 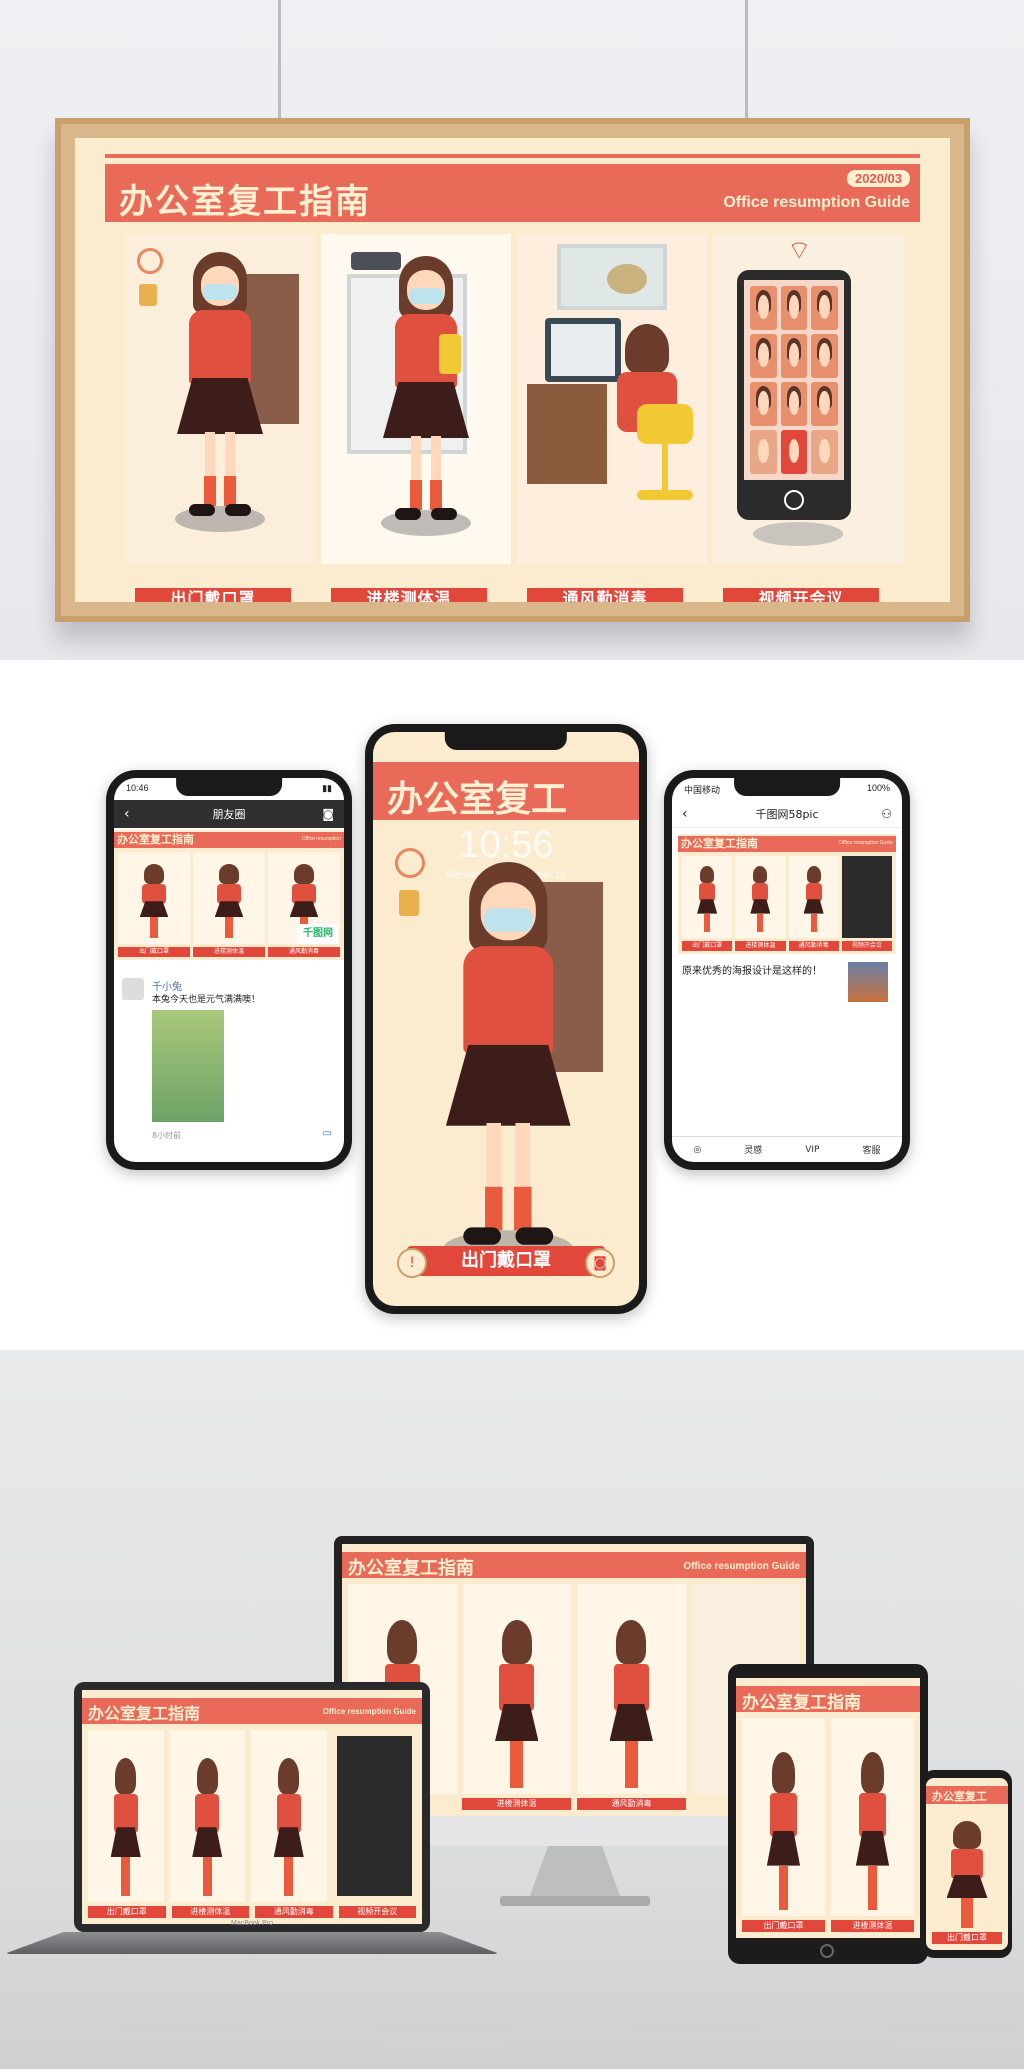 What do you see at coordinates (450, 354) in the screenshot?
I see `yellow-bag` at bounding box center [450, 354].